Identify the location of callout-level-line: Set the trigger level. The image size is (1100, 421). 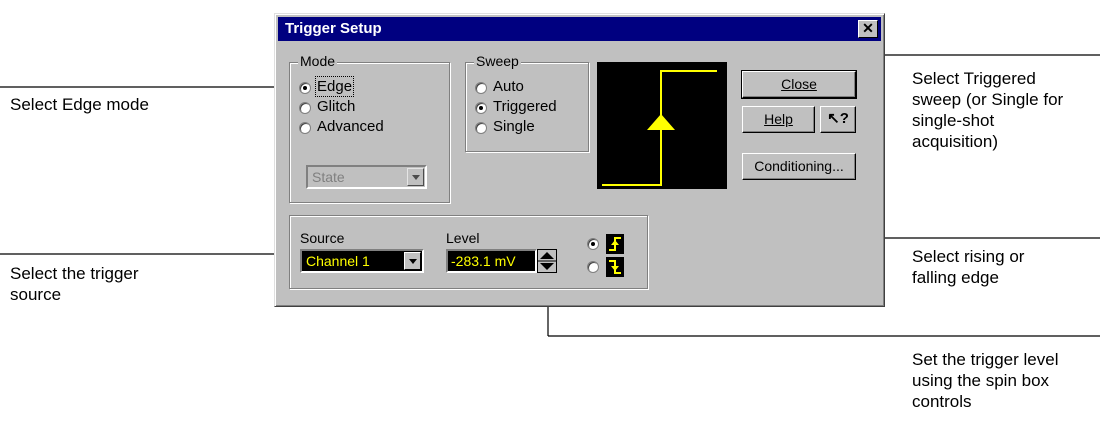
(985, 359).